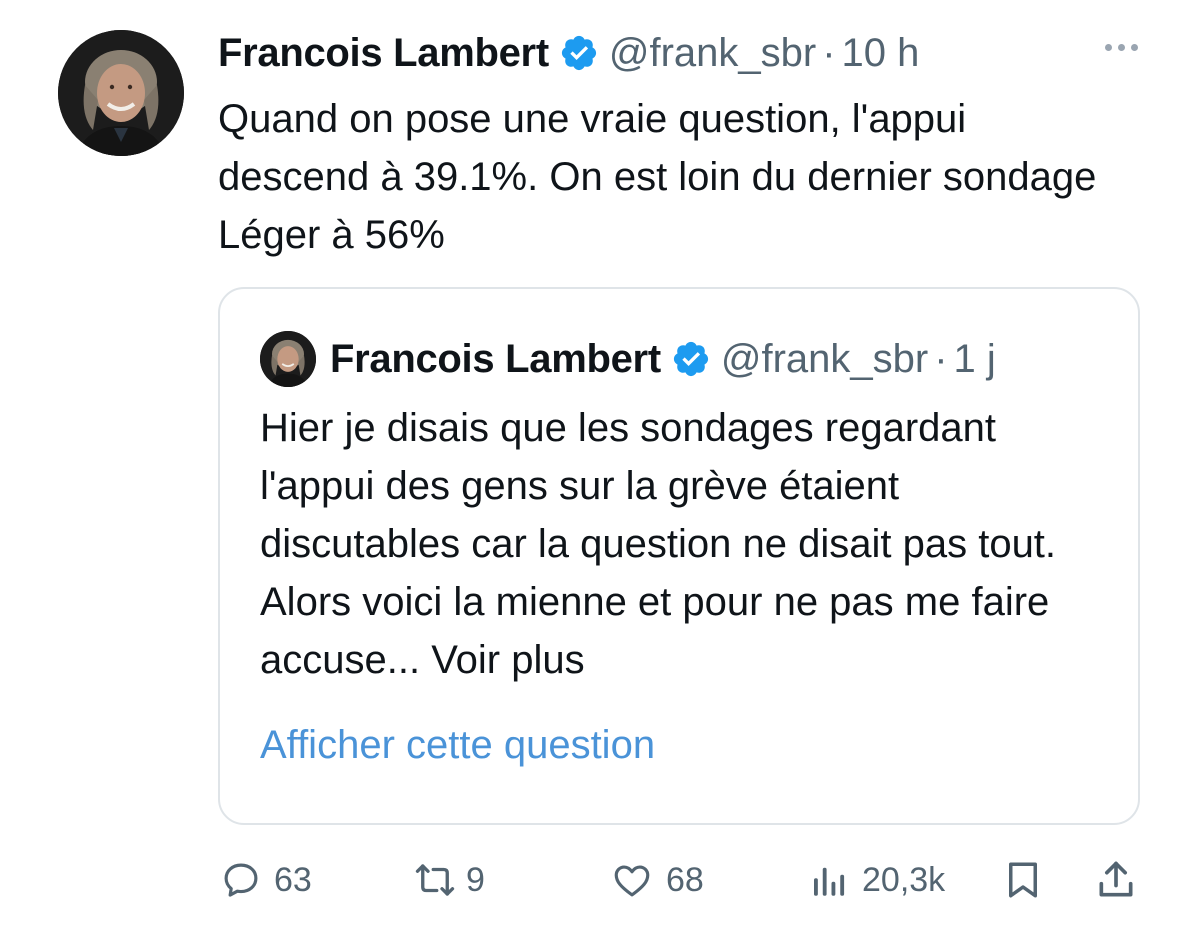 This screenshot has height=936, width=1200. I want to click on reply-bubble-icon, so click(241, 880).